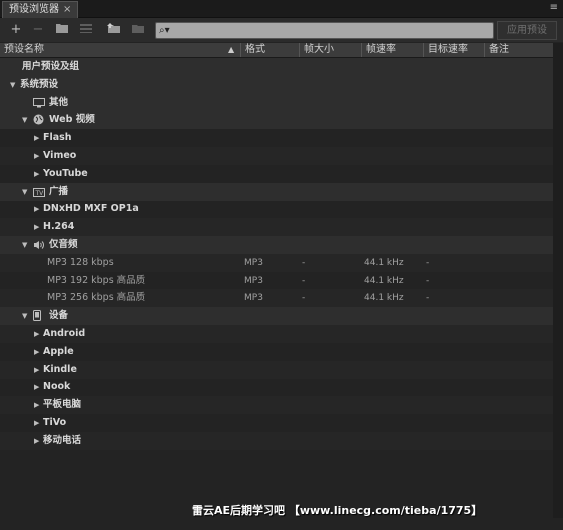  I want to click on sort-ascending-icon: ▲, so click(231, 50).